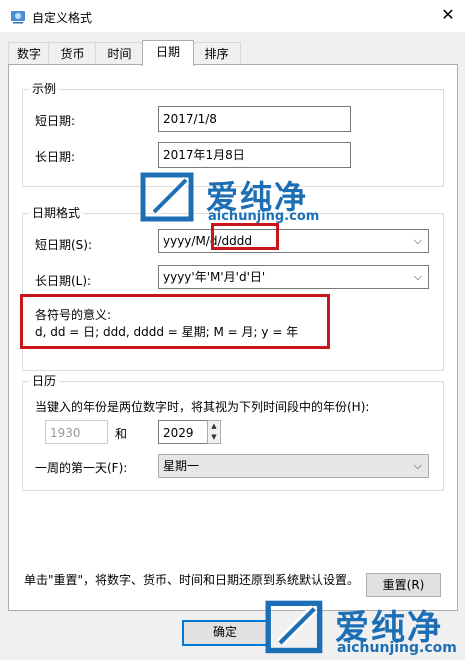 The height and width of the screenshot is (660, 465). Describe the element at coordinates (216, 53) in the screenshot. I see `tab-sort: 排序` at that location.